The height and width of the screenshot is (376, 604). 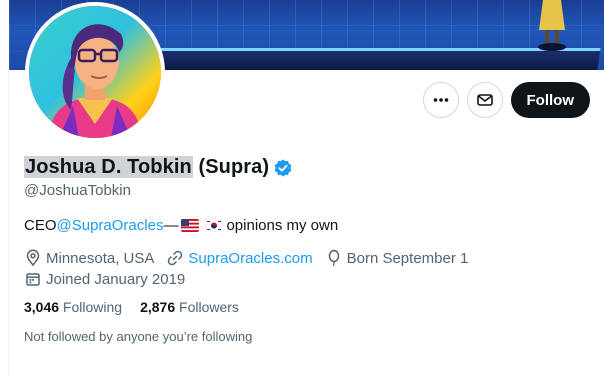 I want to click on followers-label: Followers, so click(x=209, y=307).